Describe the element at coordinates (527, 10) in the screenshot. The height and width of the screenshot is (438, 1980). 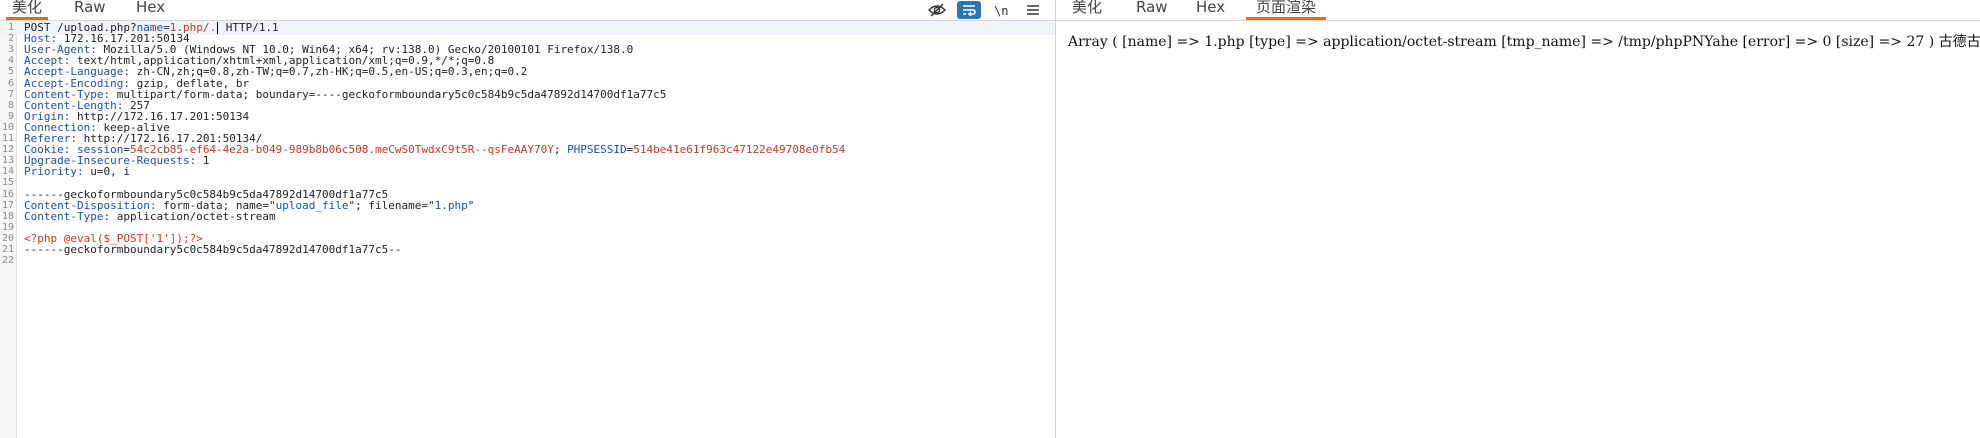
I see `request-tab-bar: 美化 Raw Hex \n` at that location.